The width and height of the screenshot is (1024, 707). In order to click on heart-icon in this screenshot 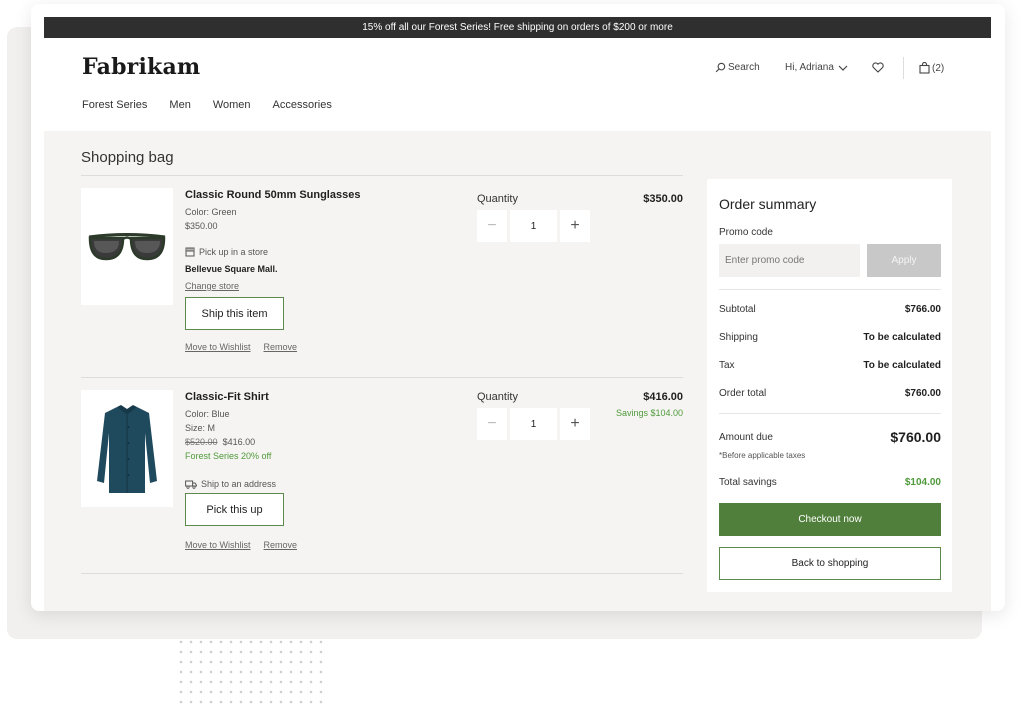, I will do `click(878, 67)`.